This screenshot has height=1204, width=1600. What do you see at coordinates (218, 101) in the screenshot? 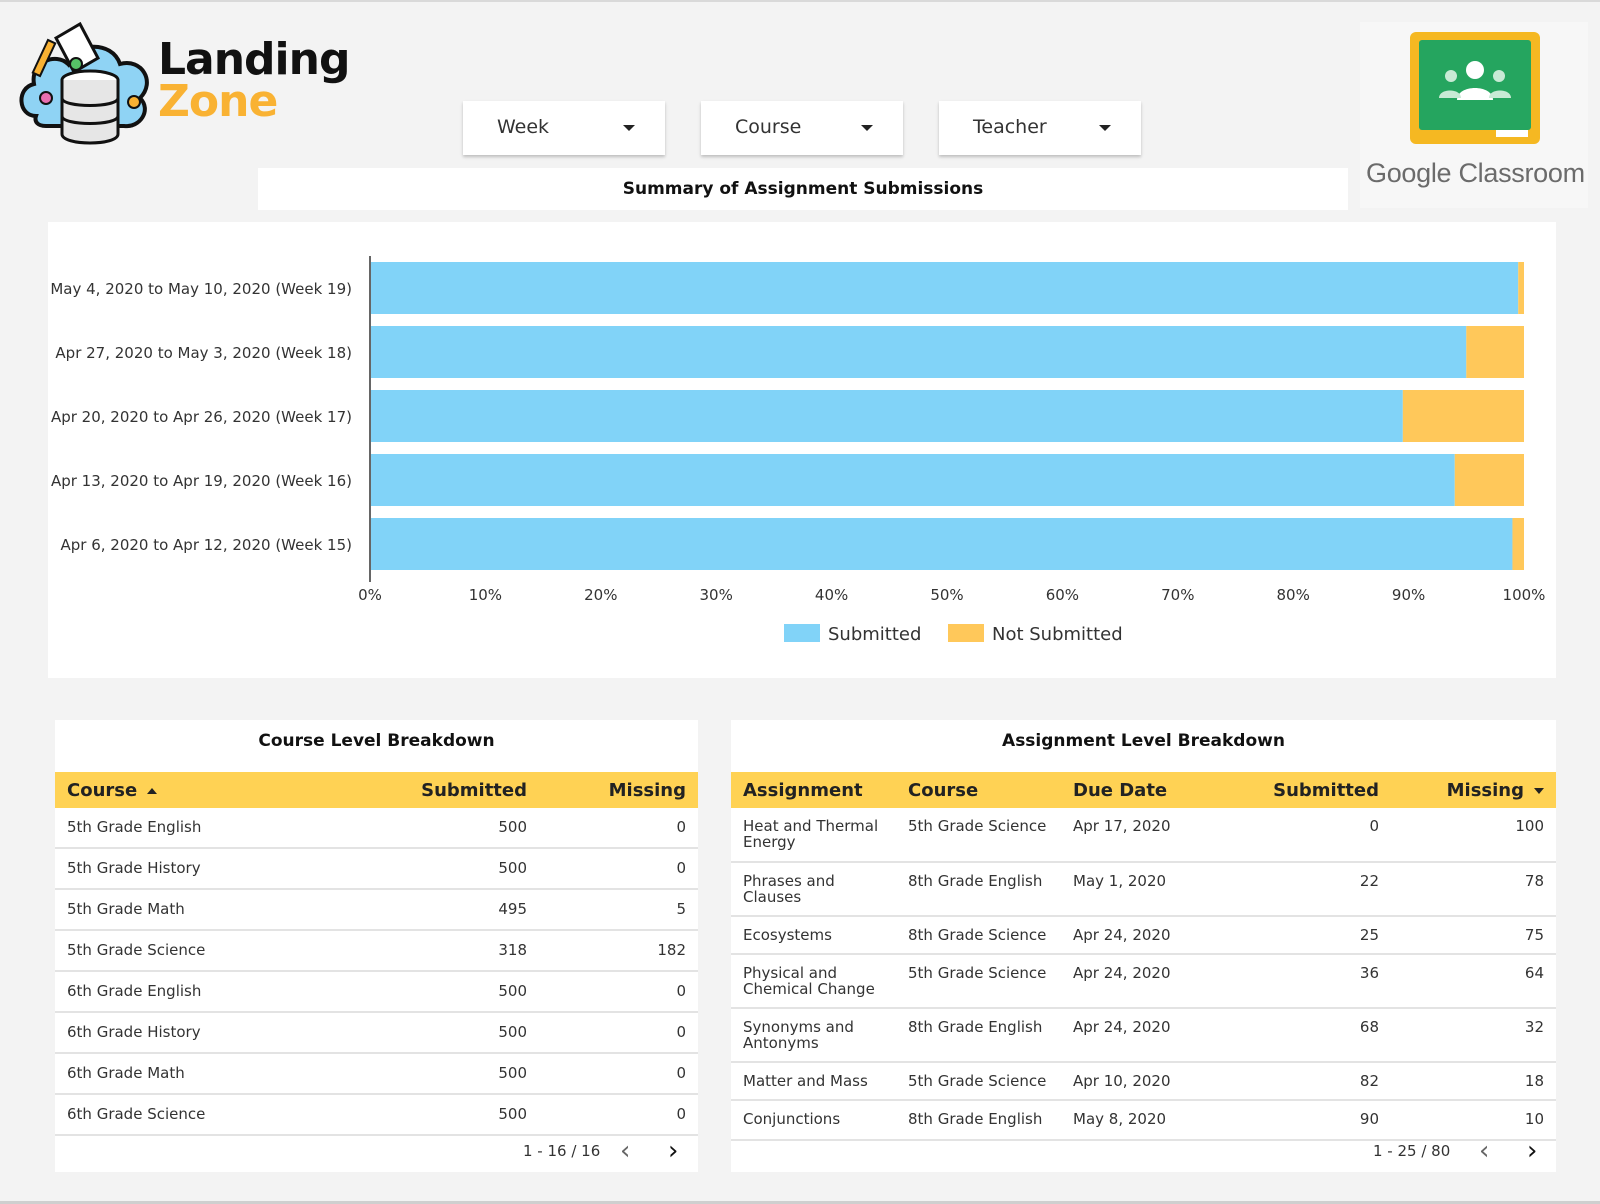
I see `brand-line-2: Zone` at bounding box center [218, 101].